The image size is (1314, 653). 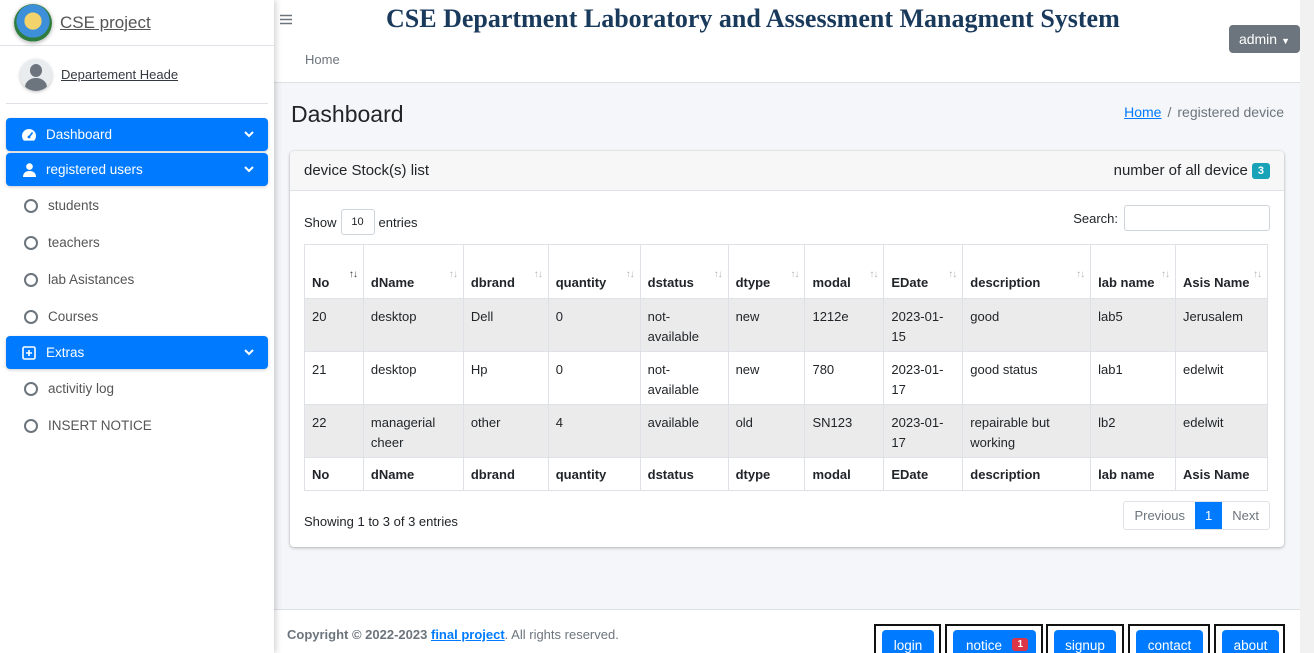 What do you see at coordinates (413, 431) in the screenshot?
I see `table-cell: managerial cheer` at bounding box center [413, 431].